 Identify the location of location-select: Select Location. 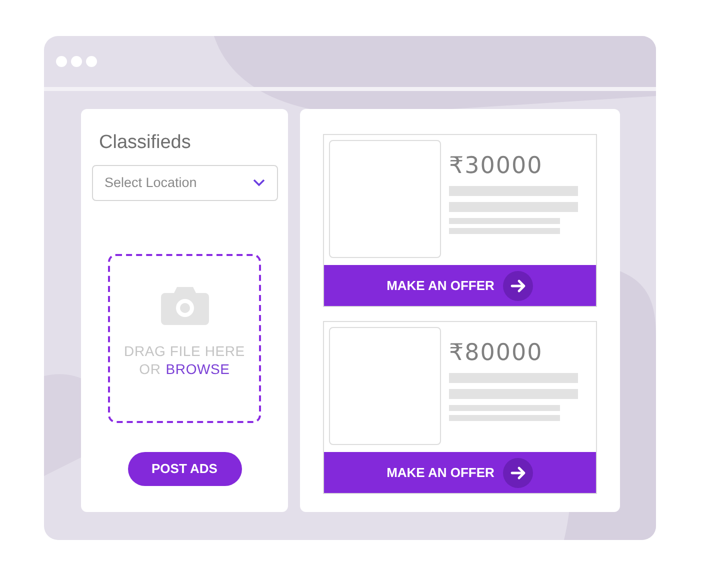
(185, 183).